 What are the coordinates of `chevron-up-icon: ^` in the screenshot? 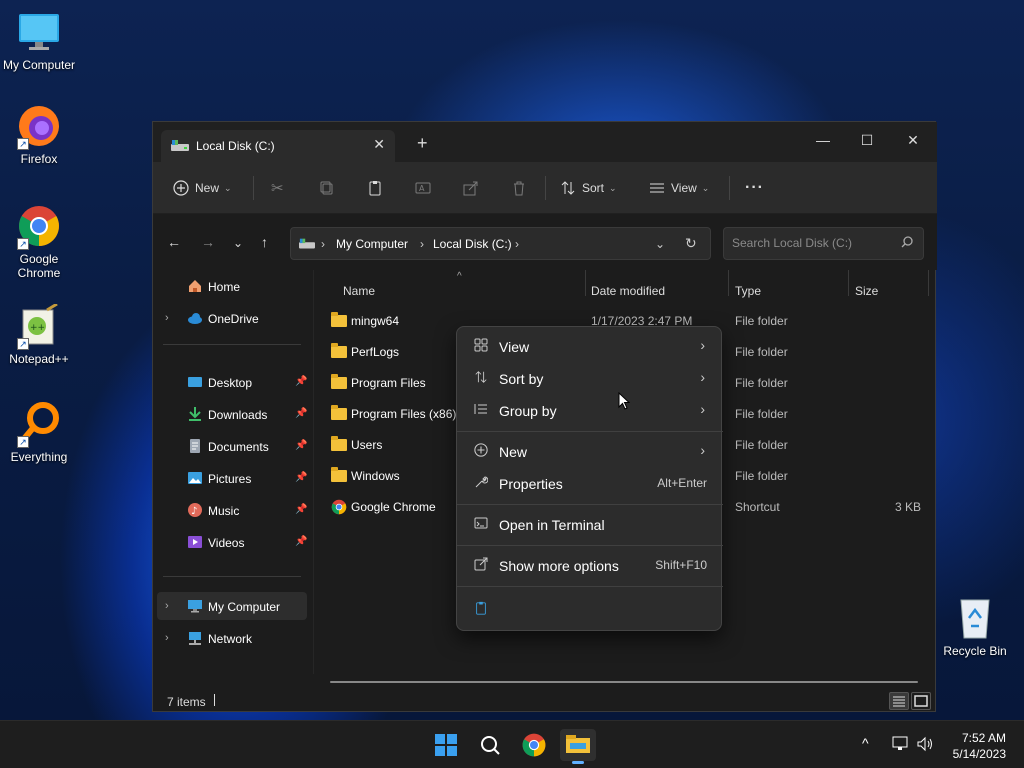 It's located at (865, 743).